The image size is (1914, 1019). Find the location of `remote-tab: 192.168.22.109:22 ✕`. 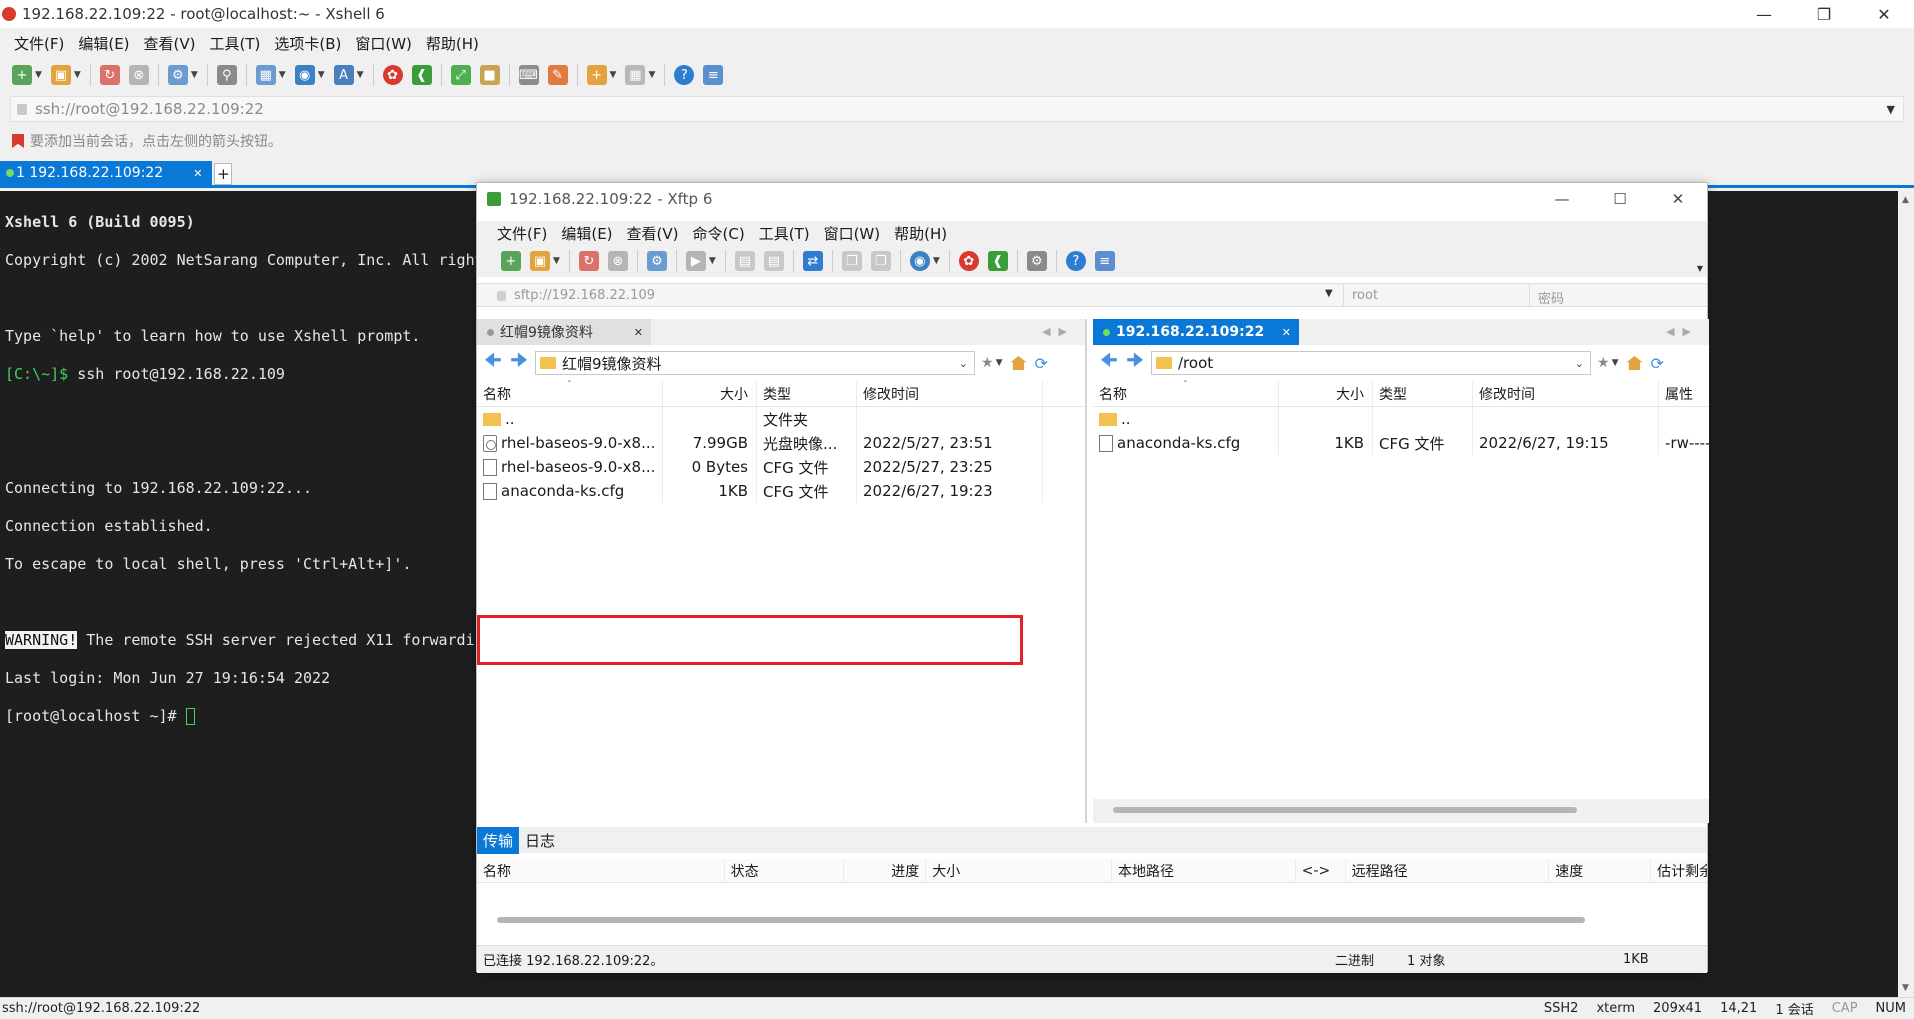

remote-tab: 192.168.22.109:22 ✕ is located at coordinates (1196, 332).